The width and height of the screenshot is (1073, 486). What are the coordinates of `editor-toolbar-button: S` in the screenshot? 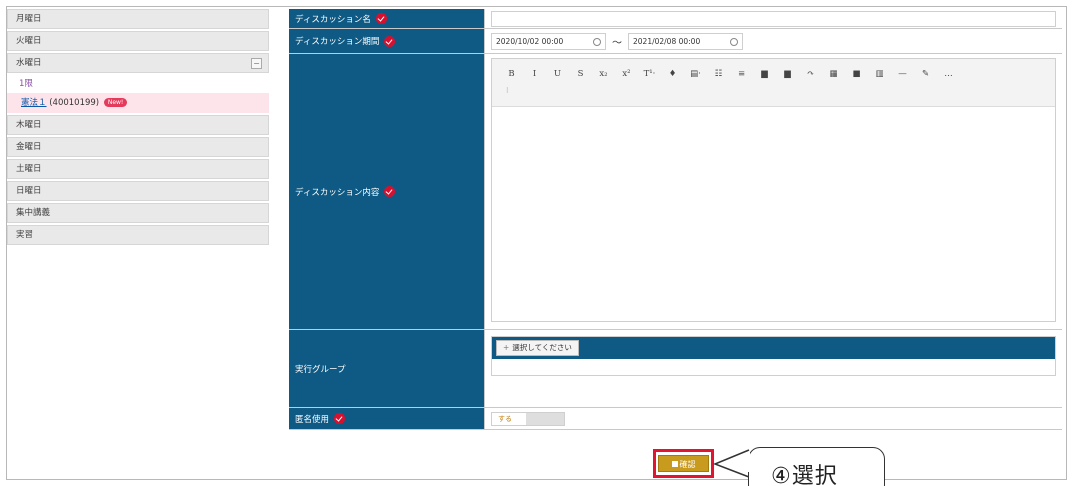 It's located at (580, 74).